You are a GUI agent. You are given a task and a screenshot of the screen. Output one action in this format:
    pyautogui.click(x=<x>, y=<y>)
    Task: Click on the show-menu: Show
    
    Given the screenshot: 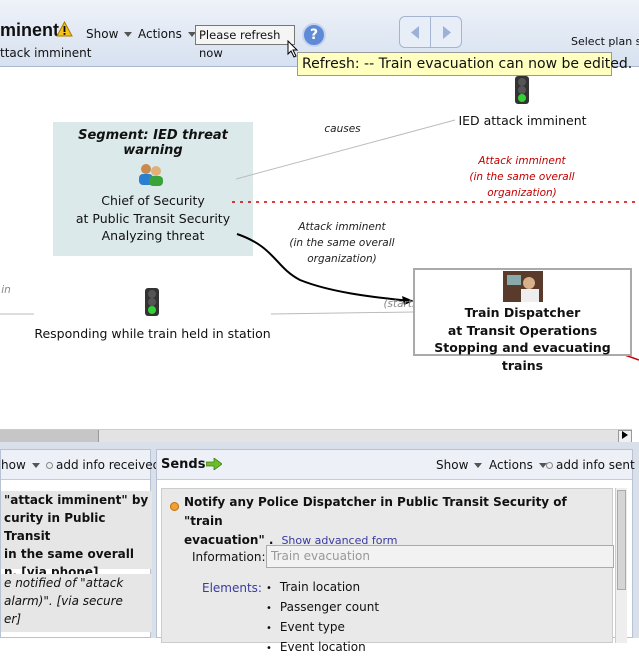 What is the action you would take?
    pyautogui.click(x=109, y=34)
    